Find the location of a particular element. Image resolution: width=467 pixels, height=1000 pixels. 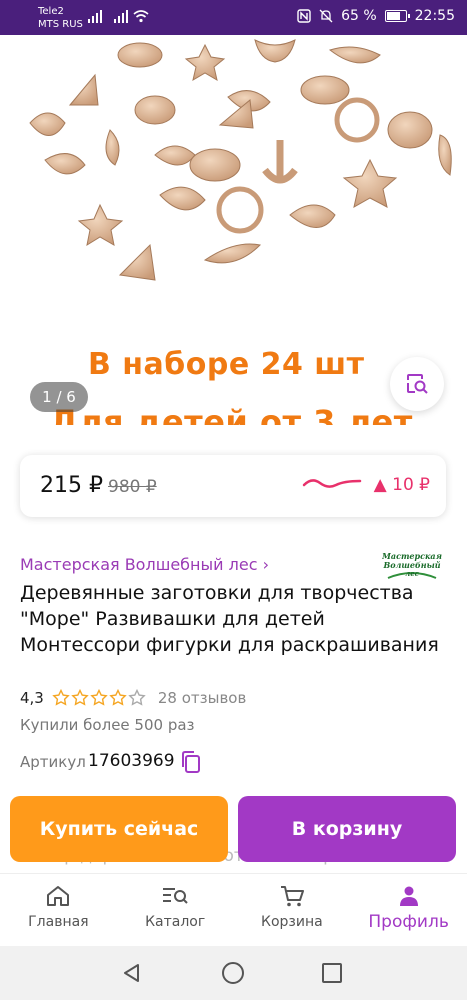

seller-logo: Мастерская Волшебный лес is located at coordinates (411, 566).